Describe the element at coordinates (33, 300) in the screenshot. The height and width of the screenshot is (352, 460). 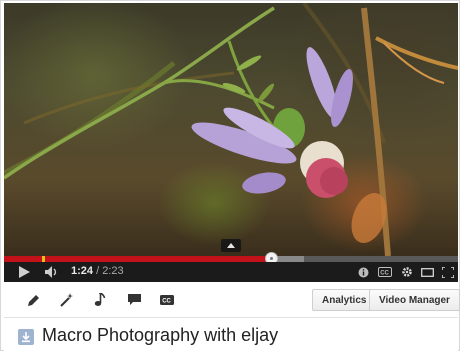
I see `edit-pencil-icon` at that location.